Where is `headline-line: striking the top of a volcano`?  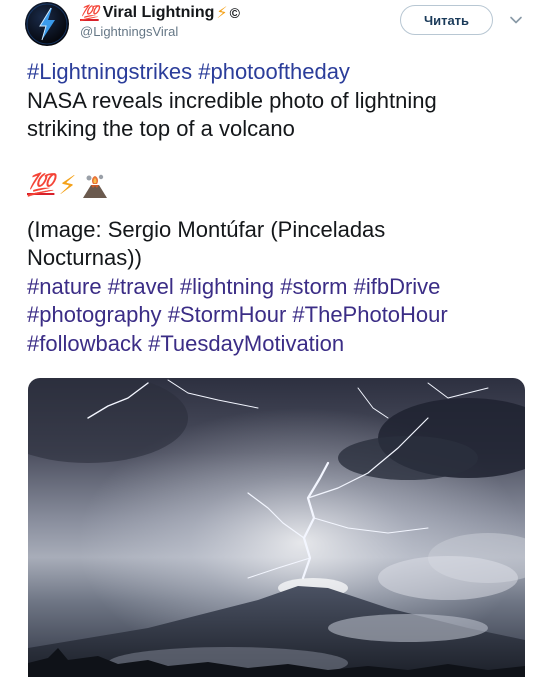 headline-line: striking the top of a volcano is located at coordinates (161, 128).